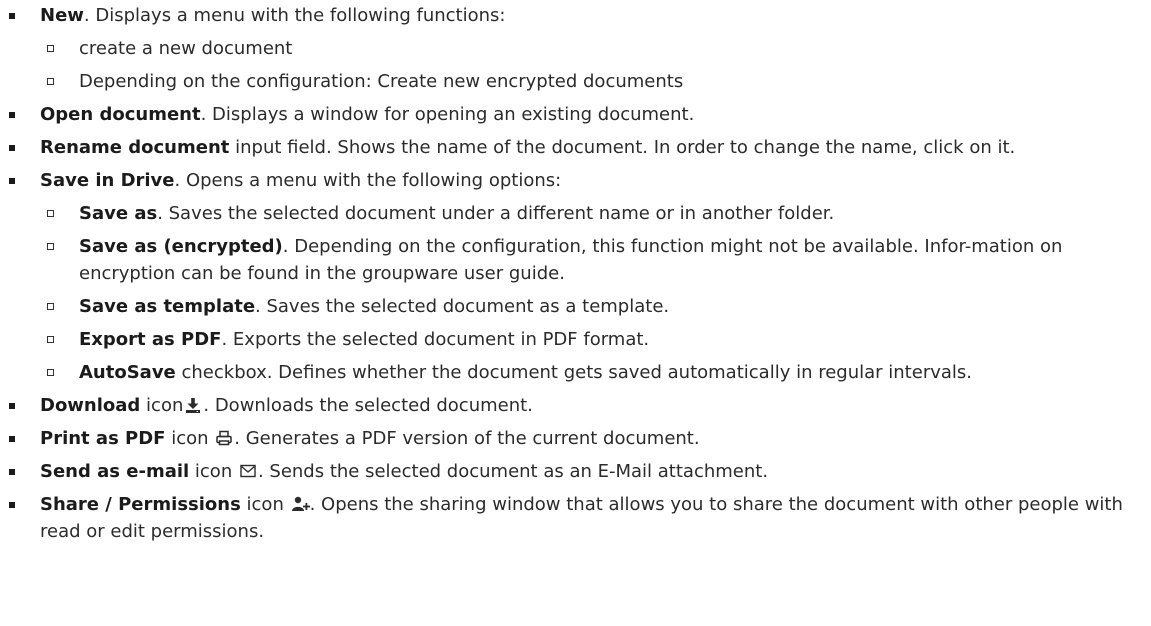 The width and height of the screenshot is (1151, 626). What do you see at coordinates (103, 438) in the screenshot?
I see `item-term: Print as PDF` at bounding box center [103, 438].